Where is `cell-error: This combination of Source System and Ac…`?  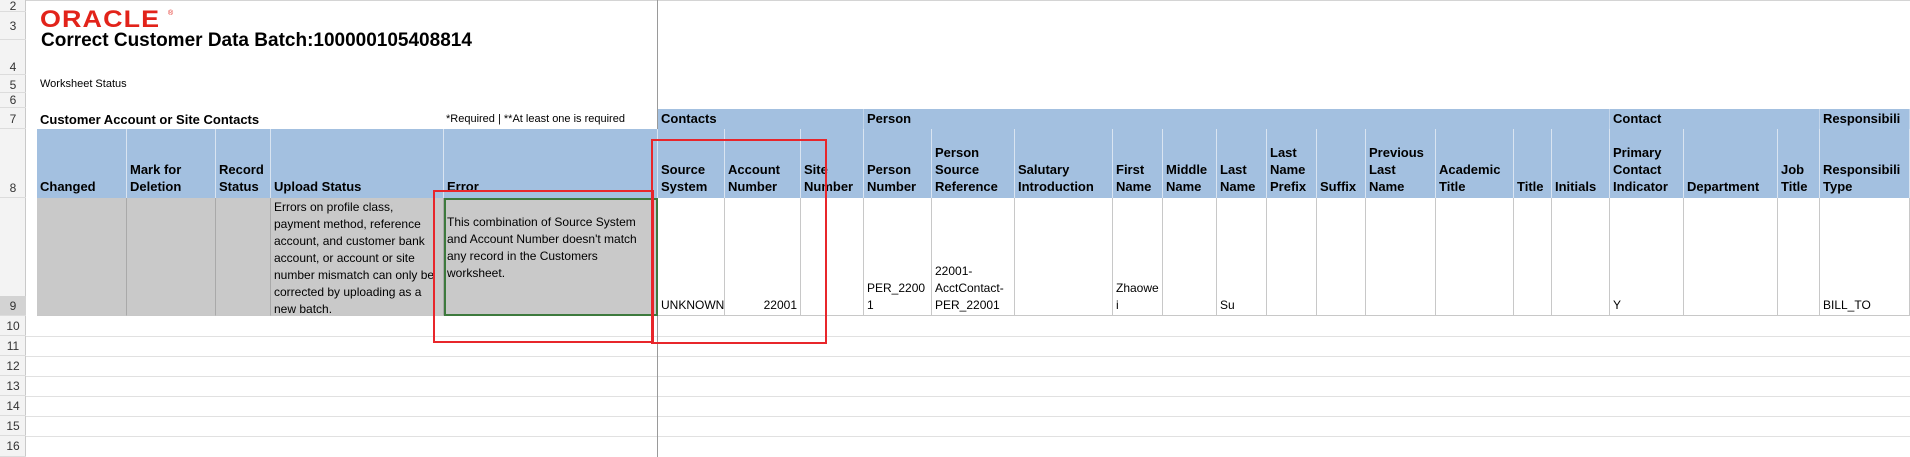 cell-error: This combination of Source System and Ac… is located at coordinates (551, 257).